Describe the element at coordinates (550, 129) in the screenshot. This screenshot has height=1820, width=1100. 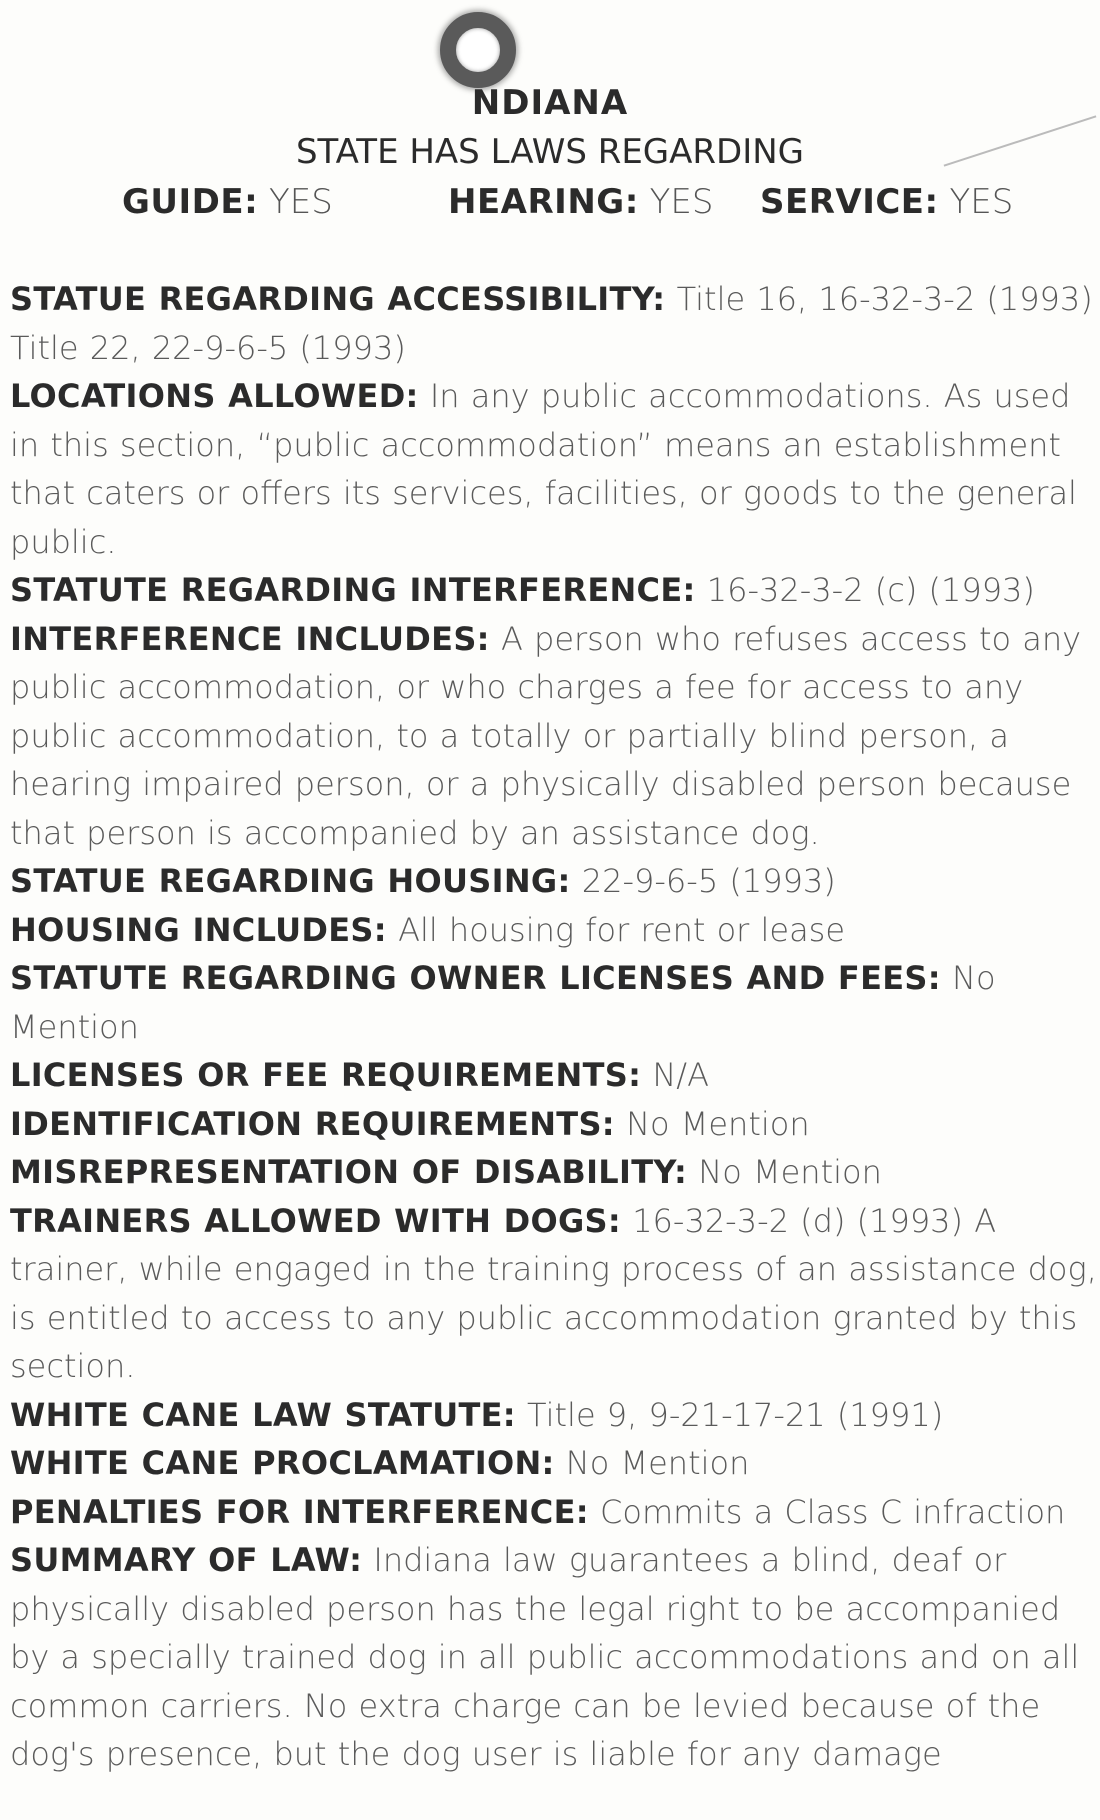
I see `document-header: NDIANA STATE HAS LAWS REGARDING` at that location.